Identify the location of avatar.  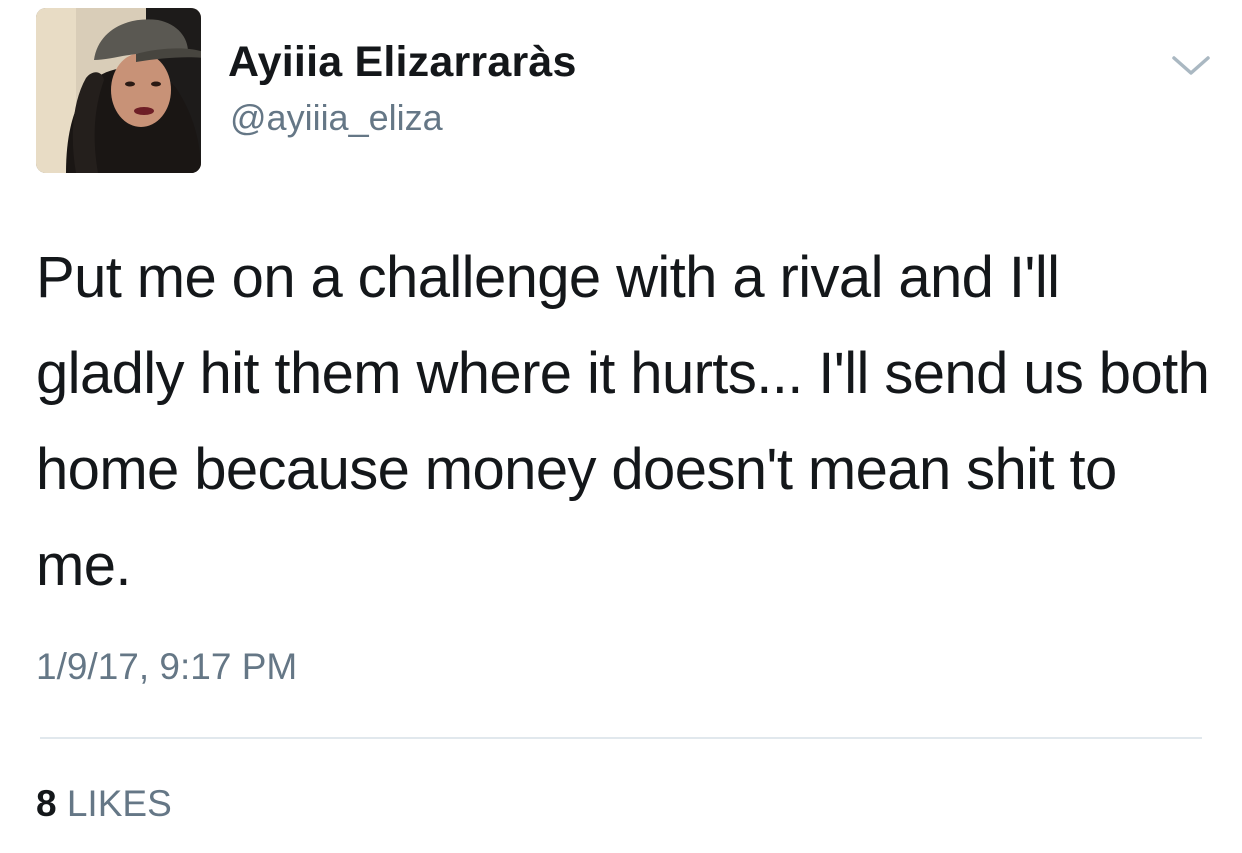
(118, 90).